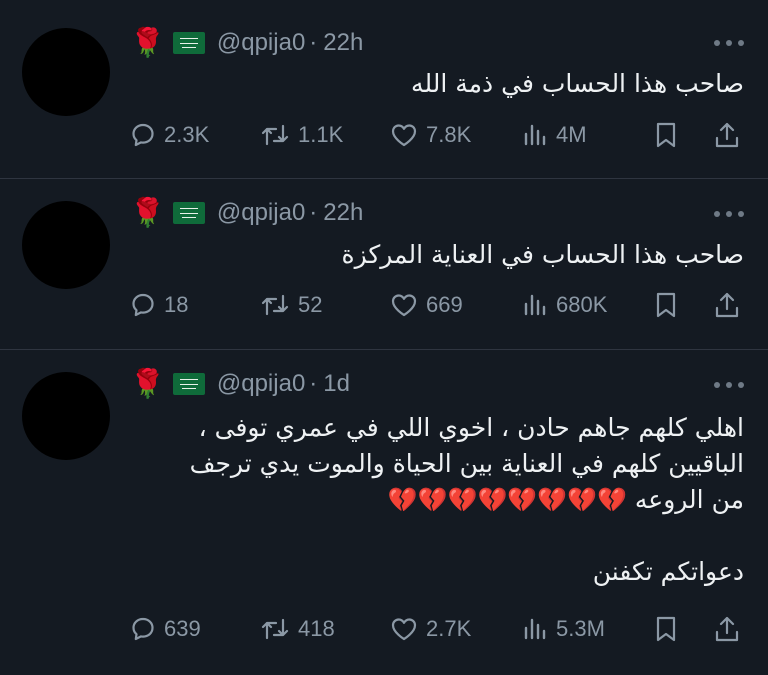 This screenshot has width=768, height=675. I want to click on retweet-count: 52, so click(310, 304).